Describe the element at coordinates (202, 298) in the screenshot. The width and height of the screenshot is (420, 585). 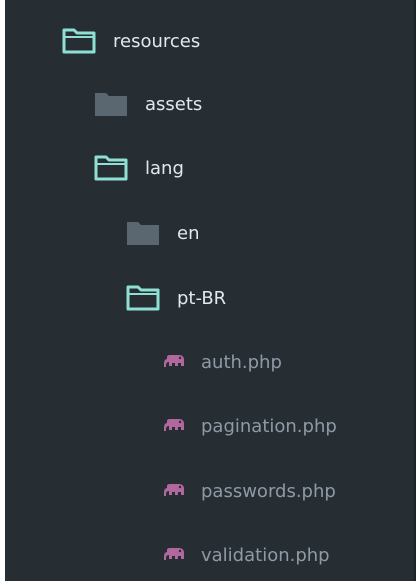
I see `tree-item-label: pt-BR` at that location.